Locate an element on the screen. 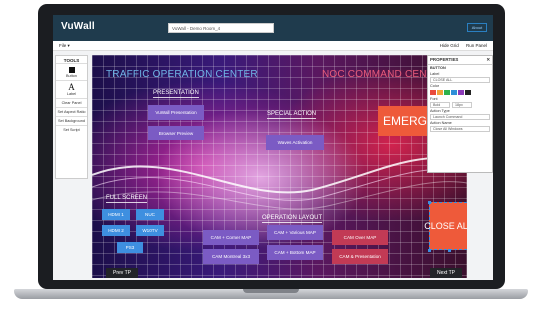 This screenshot has height=309, width=542. properties-title: PROPERTIES is located at coordinates (444, 59).